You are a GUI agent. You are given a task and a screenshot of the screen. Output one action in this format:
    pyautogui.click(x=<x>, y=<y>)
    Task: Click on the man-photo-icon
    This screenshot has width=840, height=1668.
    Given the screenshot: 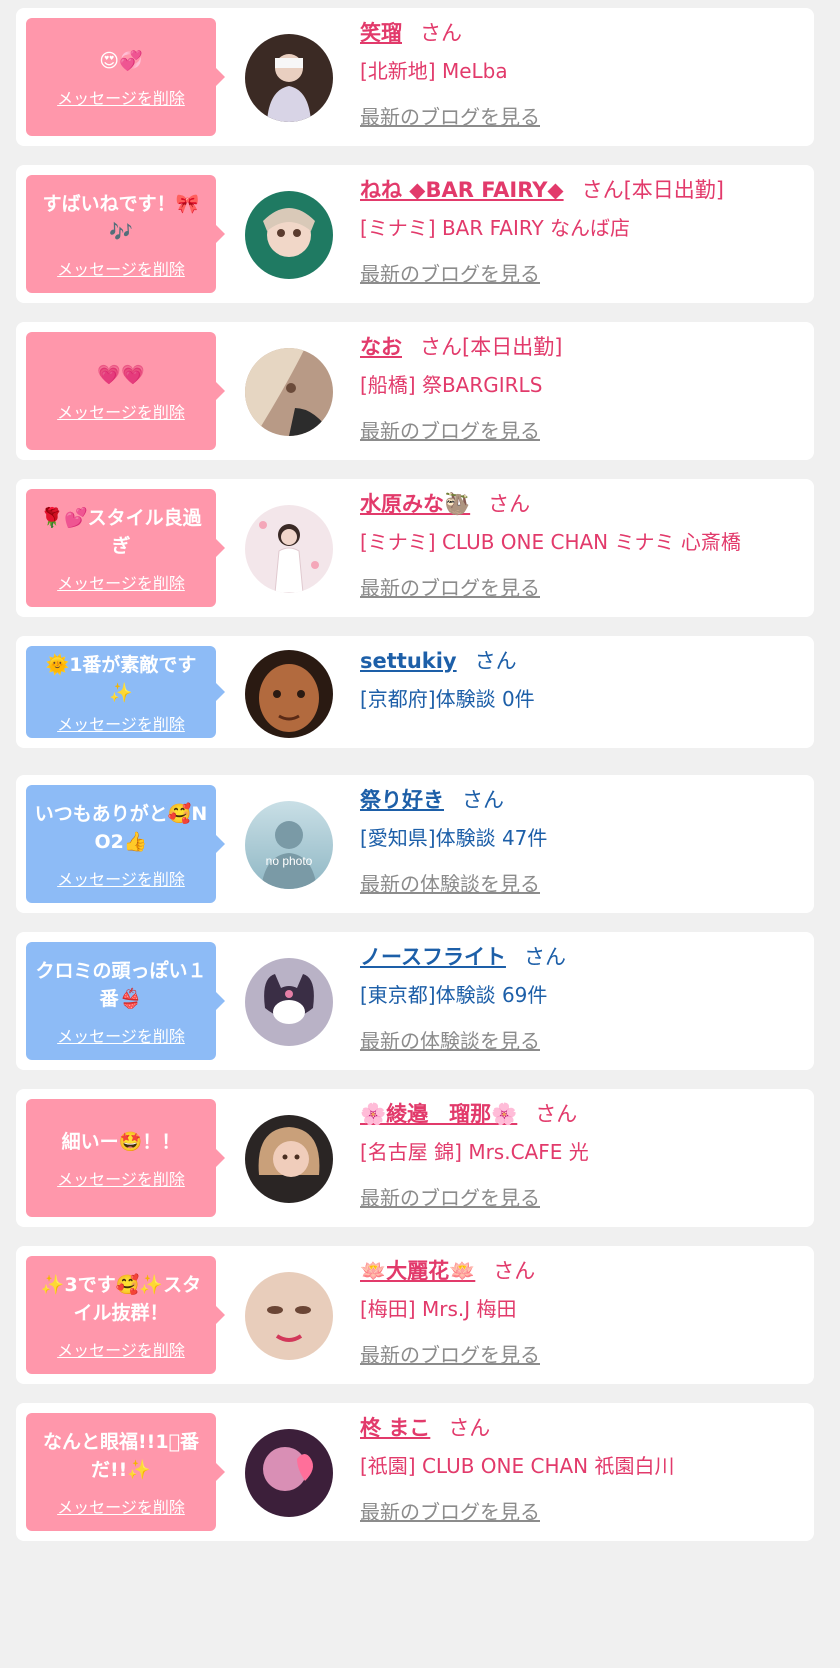 What is the action you would take?
    pyautogui.click(x=289, y=694)
    